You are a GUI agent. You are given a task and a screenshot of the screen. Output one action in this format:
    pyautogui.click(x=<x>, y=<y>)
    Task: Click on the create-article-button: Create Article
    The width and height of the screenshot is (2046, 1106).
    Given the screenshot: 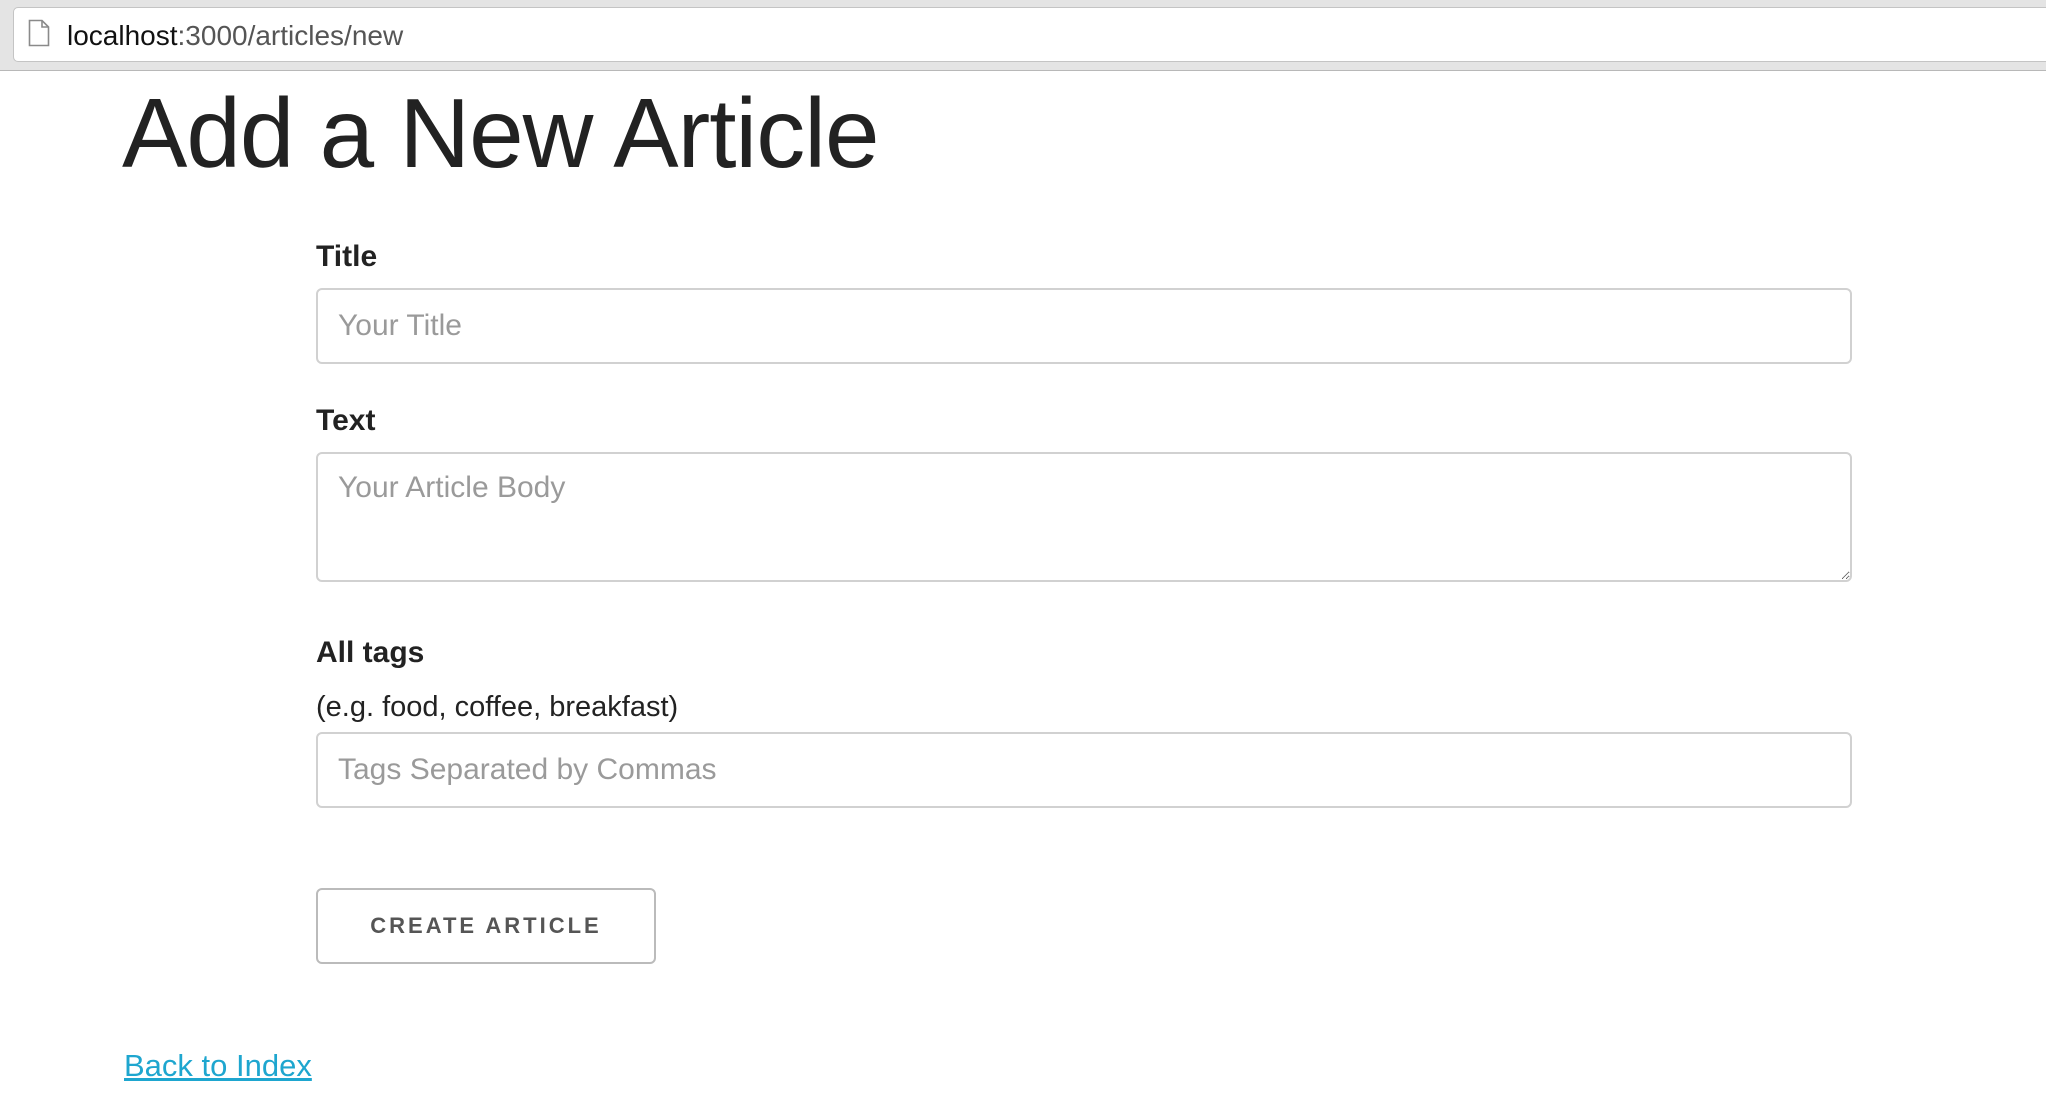 What is the action you would take?
    pyautogui.click(x=486, y=926)
    